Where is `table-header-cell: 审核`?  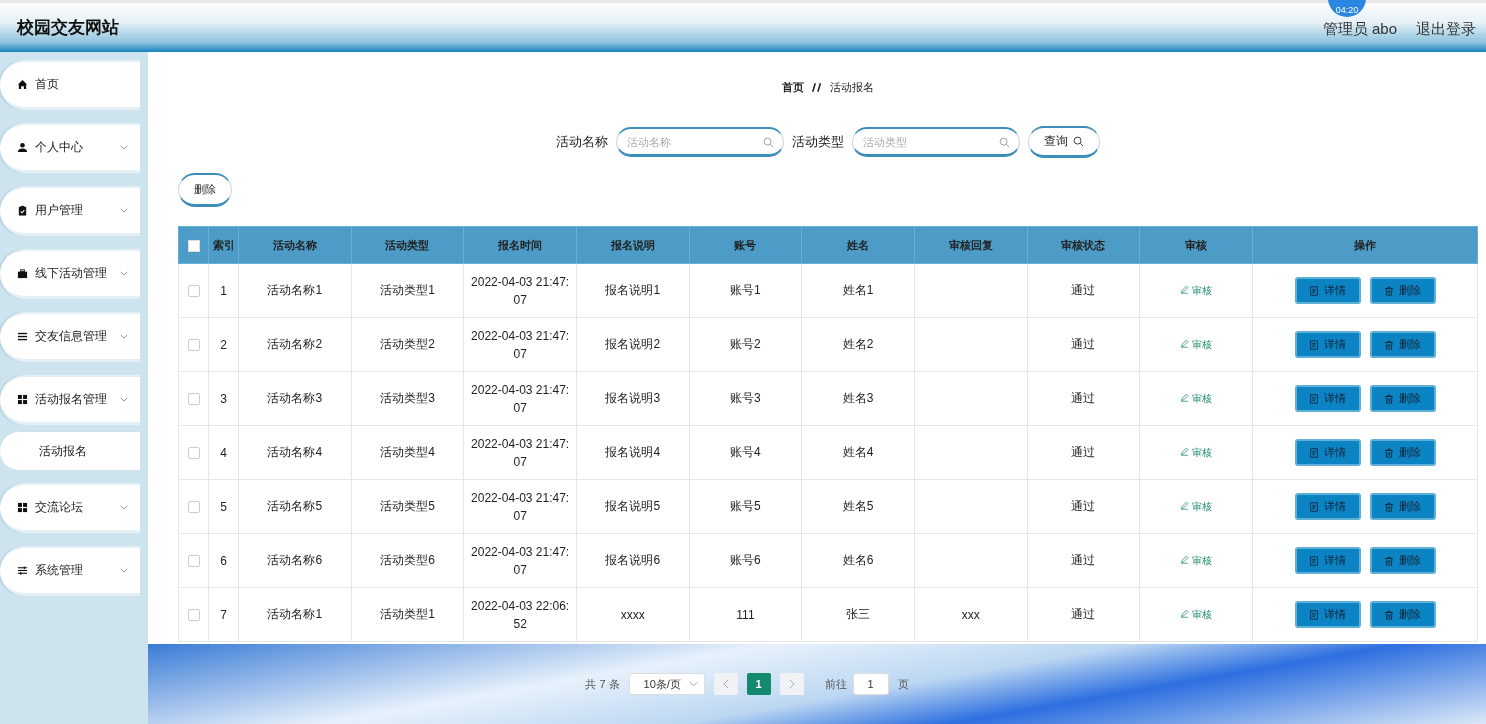 table-header-cell: 审核 is located at coordinates (1196, 245).